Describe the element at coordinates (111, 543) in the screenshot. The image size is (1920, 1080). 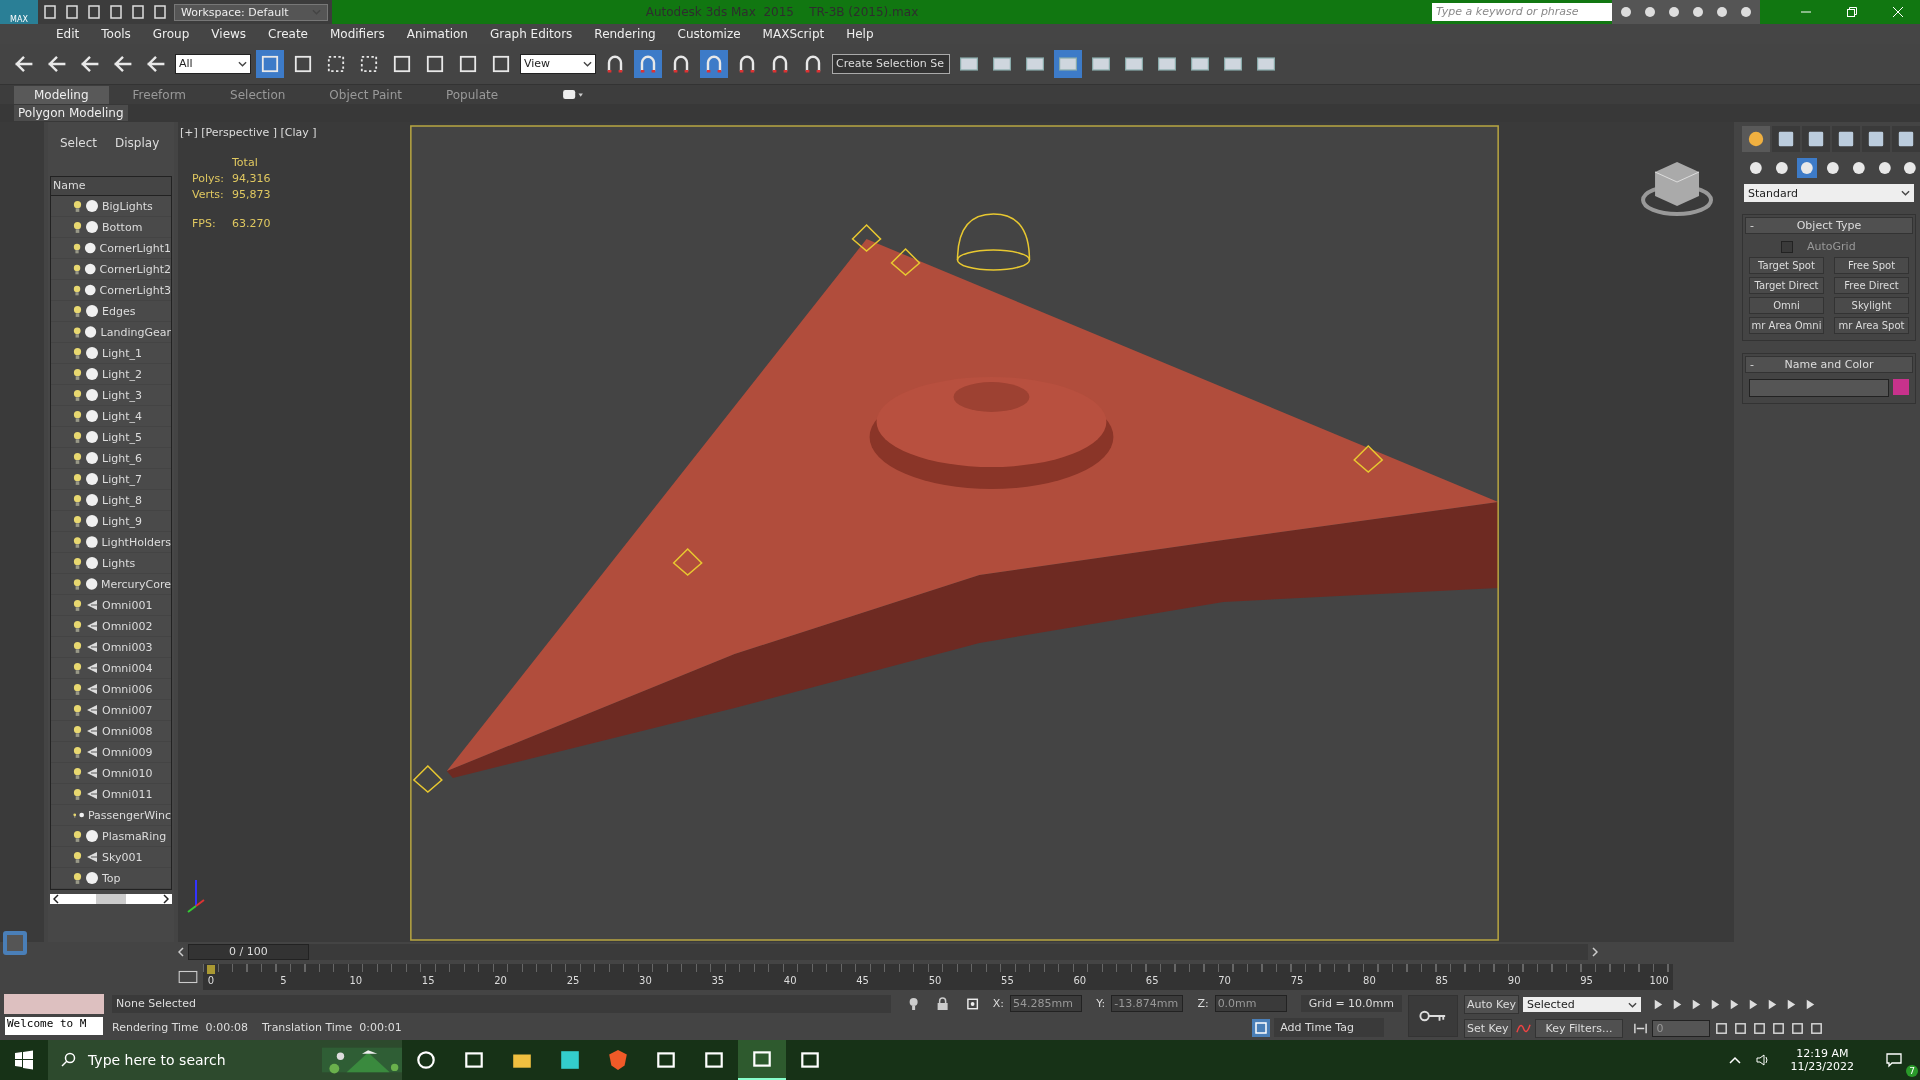
I see `scene-item: LightHolders` at that location.